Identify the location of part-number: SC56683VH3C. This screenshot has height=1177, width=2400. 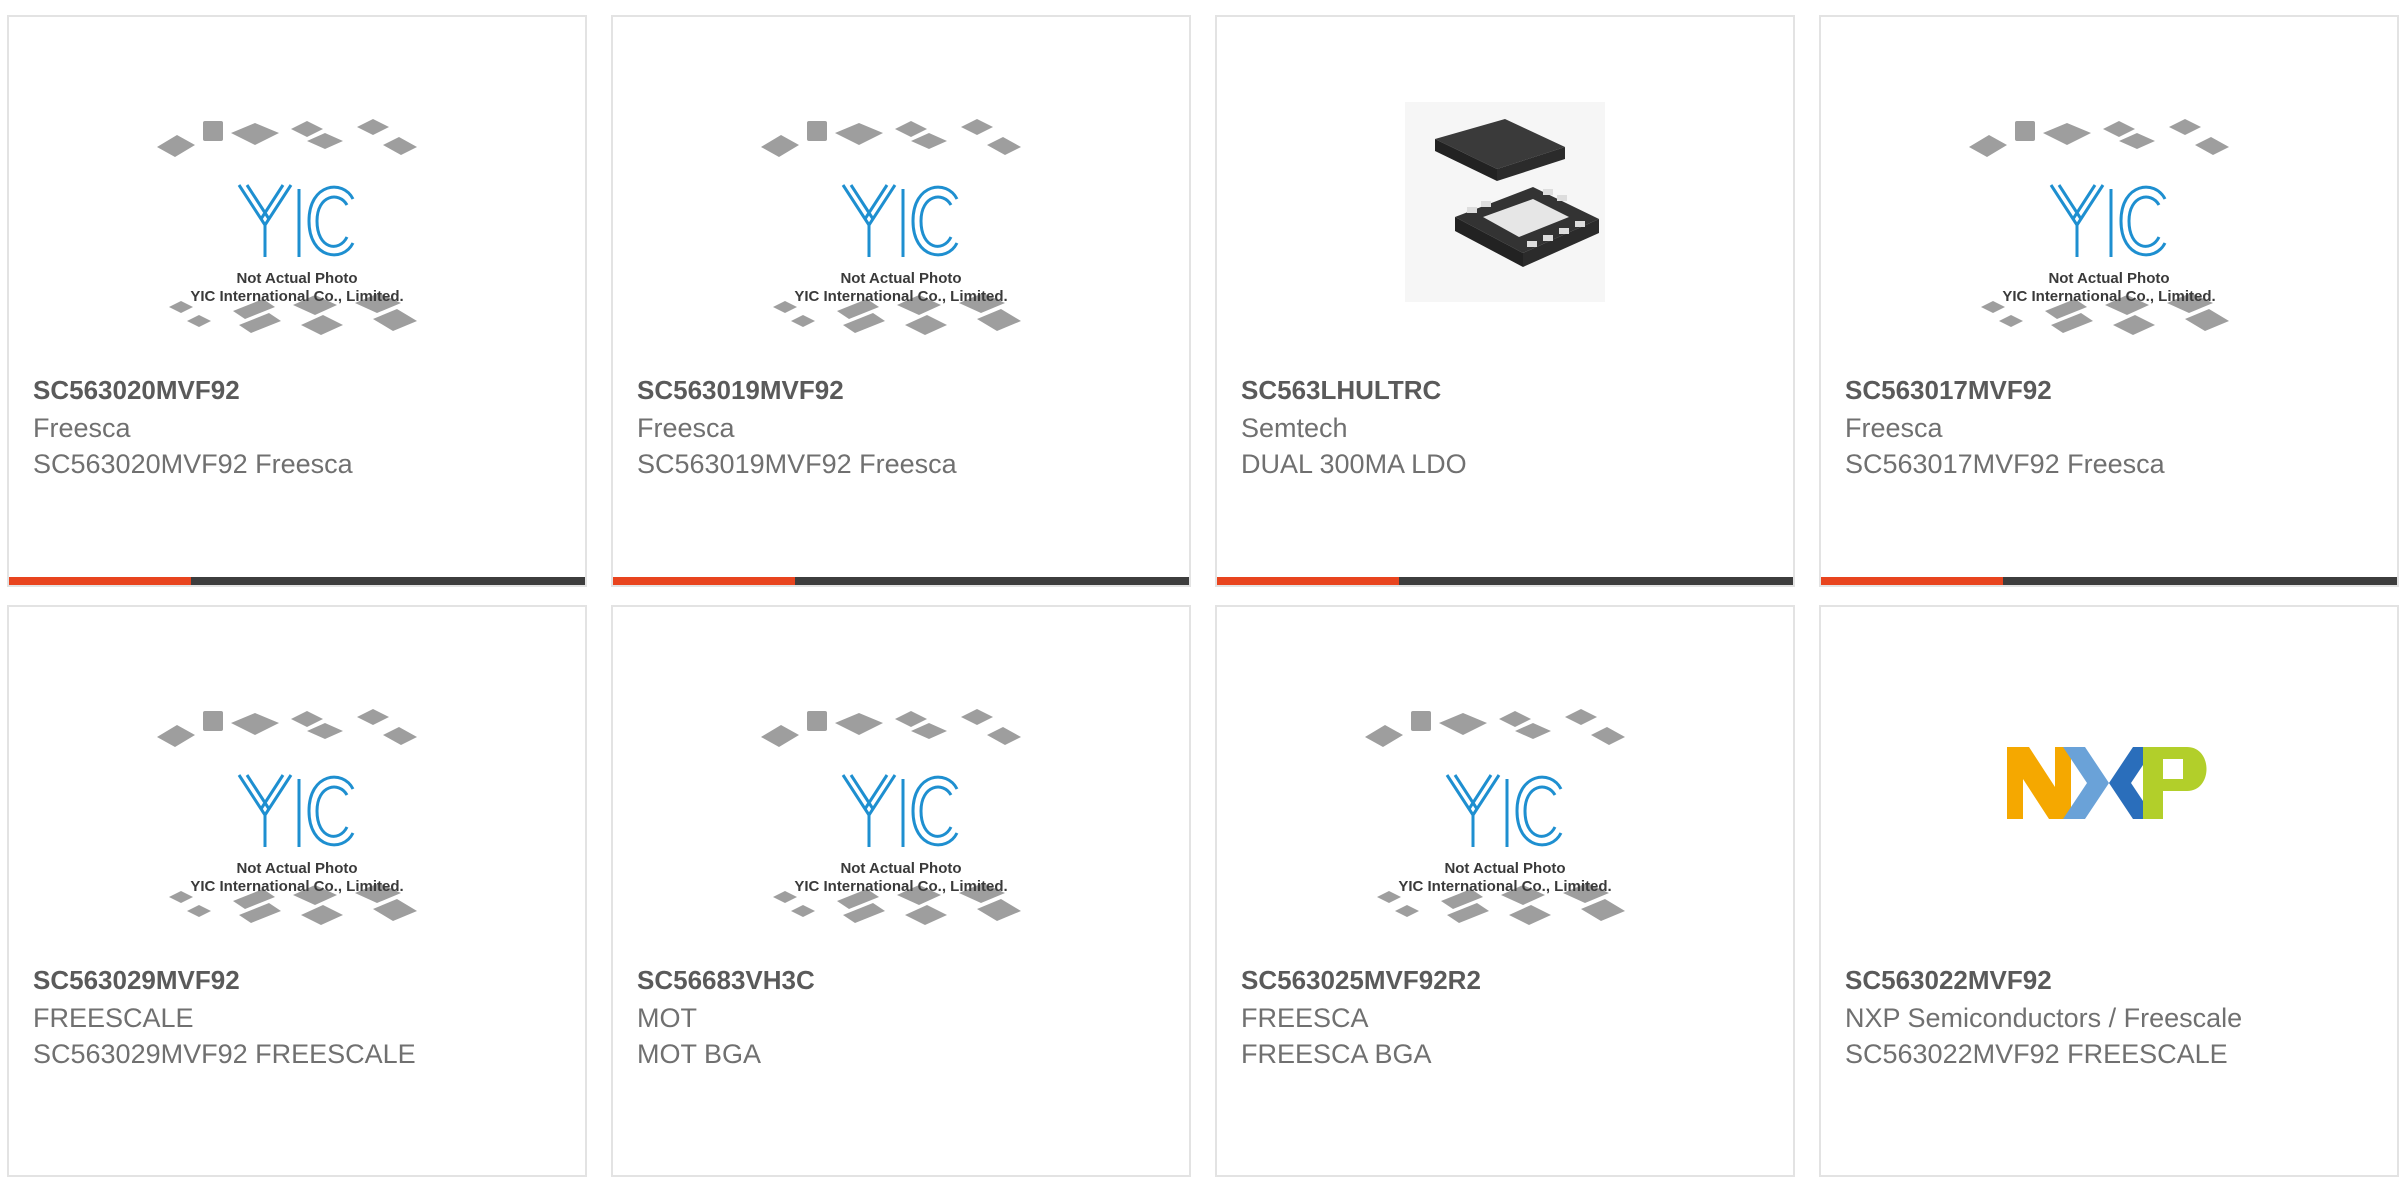
(726, 980).